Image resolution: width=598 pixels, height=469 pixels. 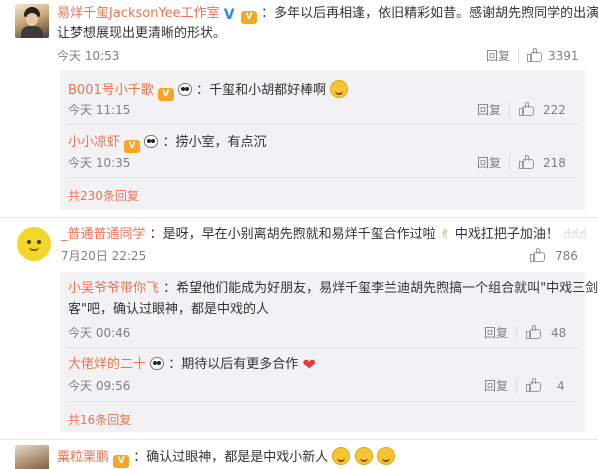 I want to click on comment-3-line1: 粟粒栗鹏 V ：确认过眼神，都是是中戏小新人, so click(x=226, y=457).